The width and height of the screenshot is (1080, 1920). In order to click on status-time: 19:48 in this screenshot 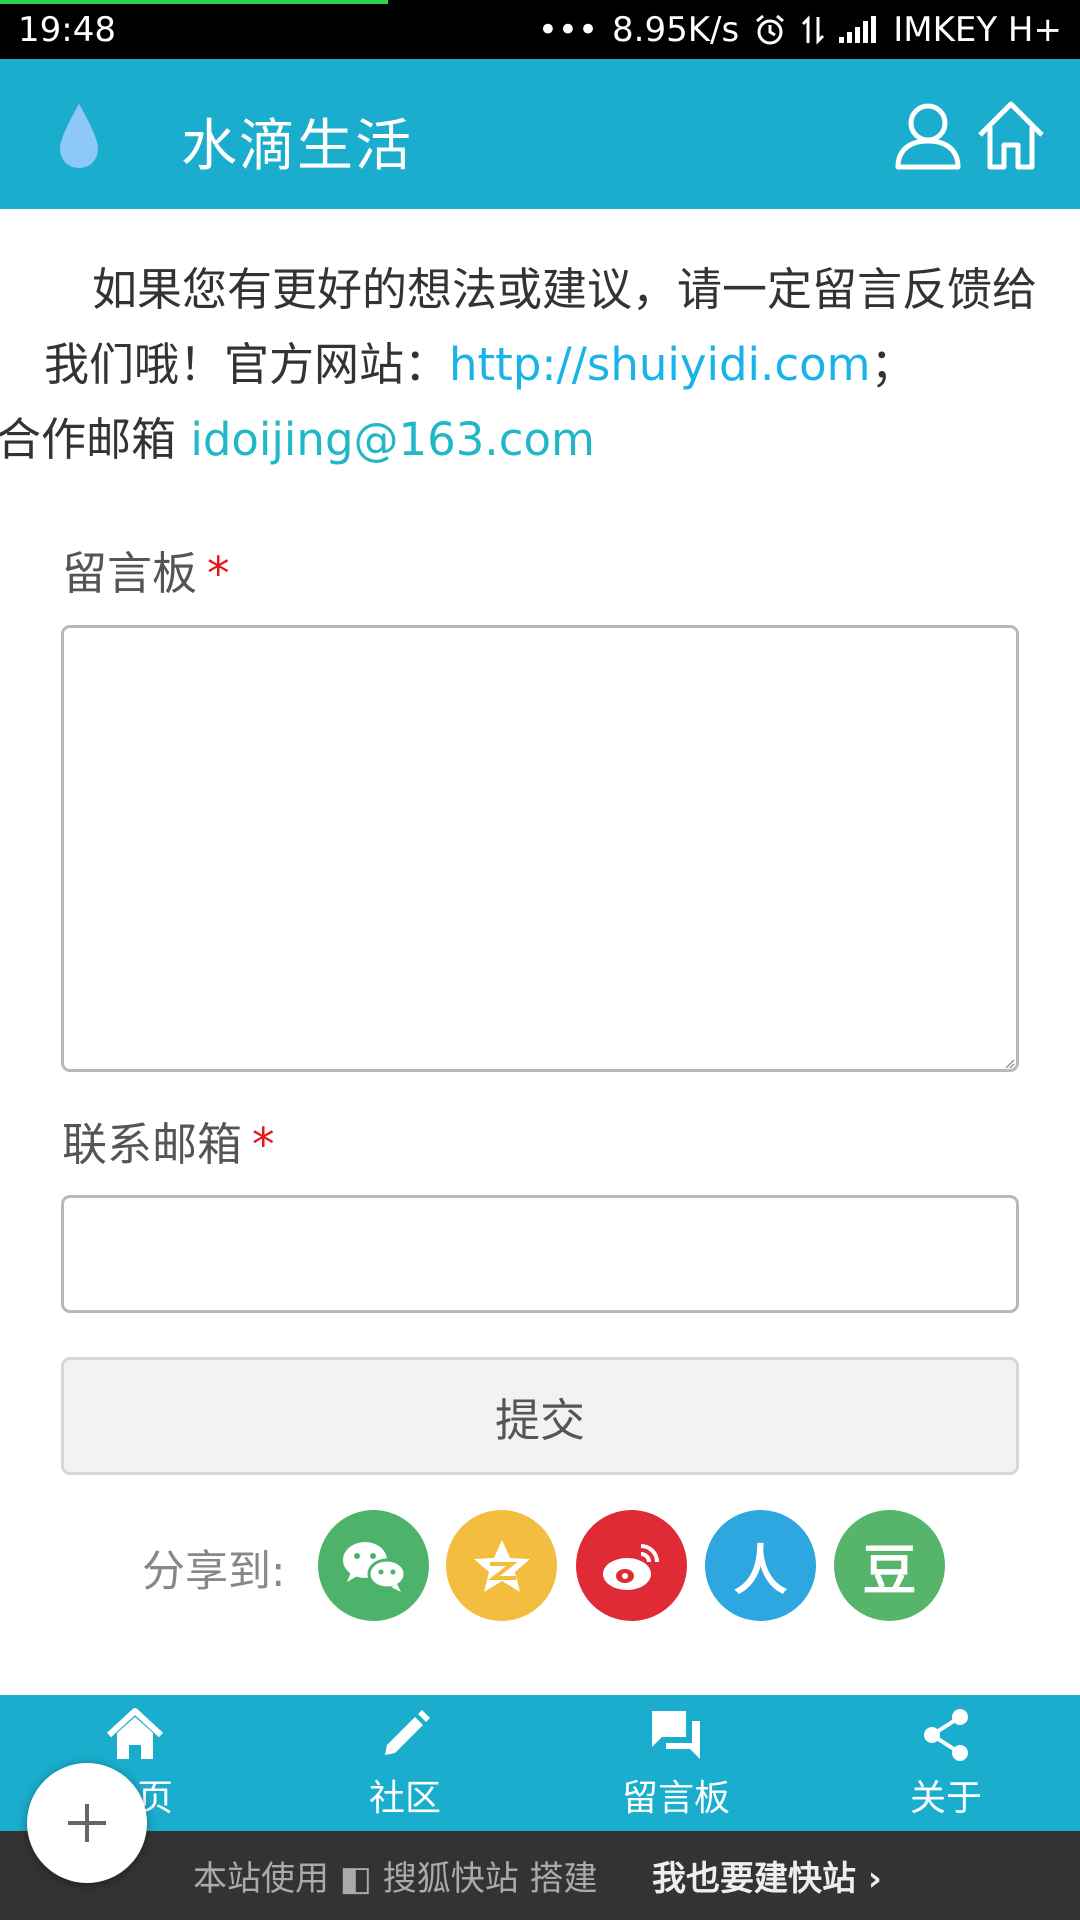, I will do `click(67, 29)`.